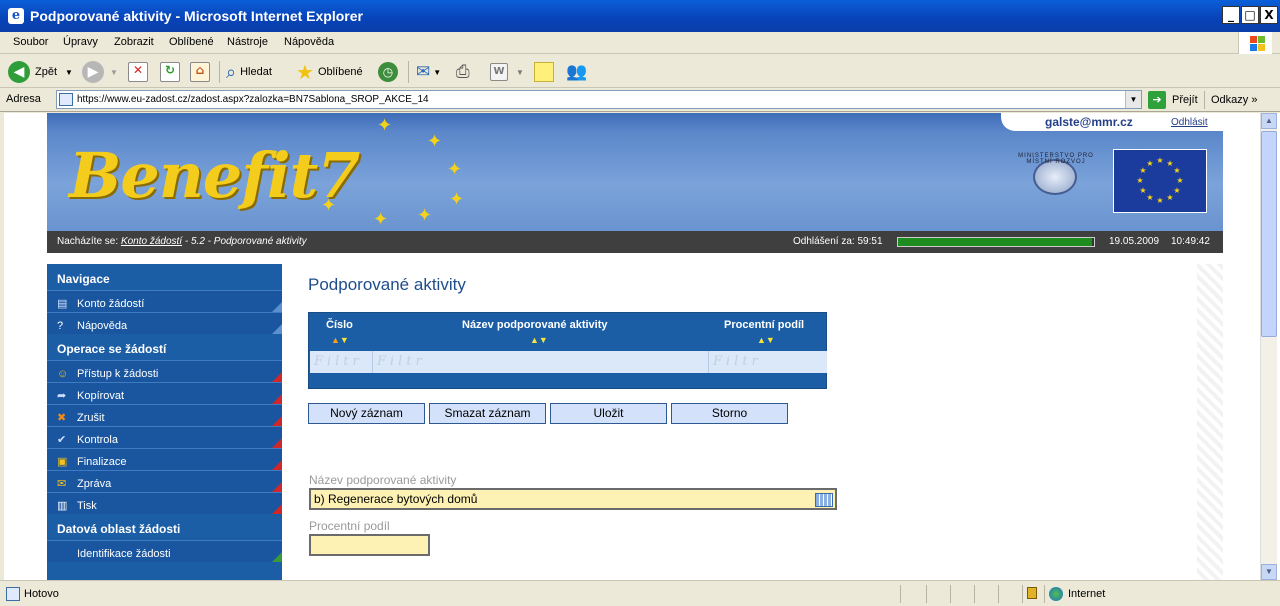 The width and height of the screenshot is (1280, 606). I want to click on history-button: ◷, so click(388, 72).